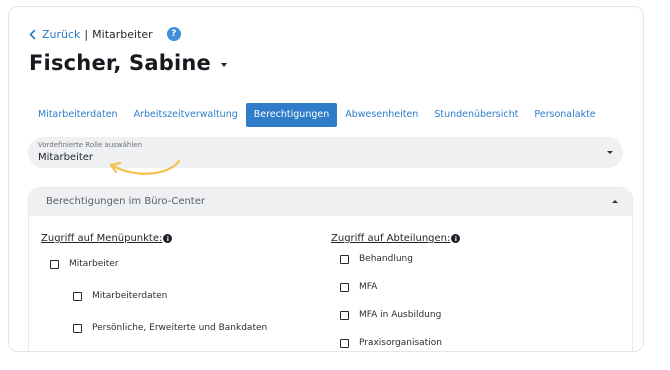 This screenshot has width=670, height=370. I want to click on tab-berechtigungen: Berechtigungen, so click(291, 115).